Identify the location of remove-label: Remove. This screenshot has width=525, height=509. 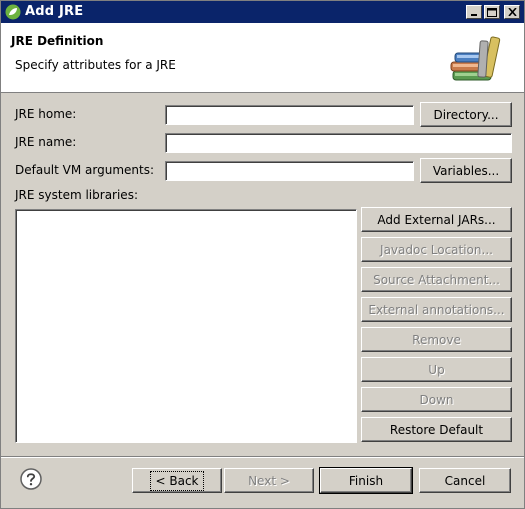
(436, 339).